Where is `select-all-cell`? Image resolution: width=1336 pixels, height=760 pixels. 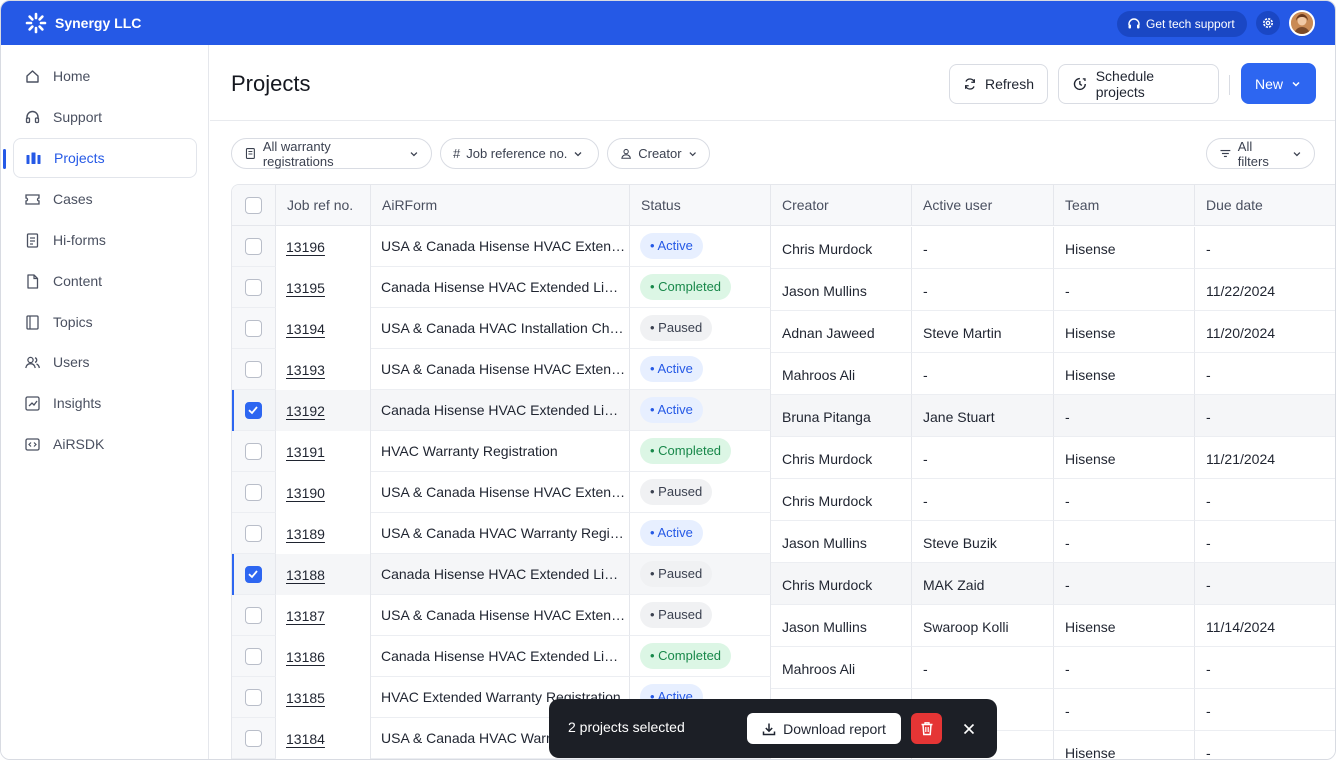
select-all-cell is located at coordinates (254, 205).